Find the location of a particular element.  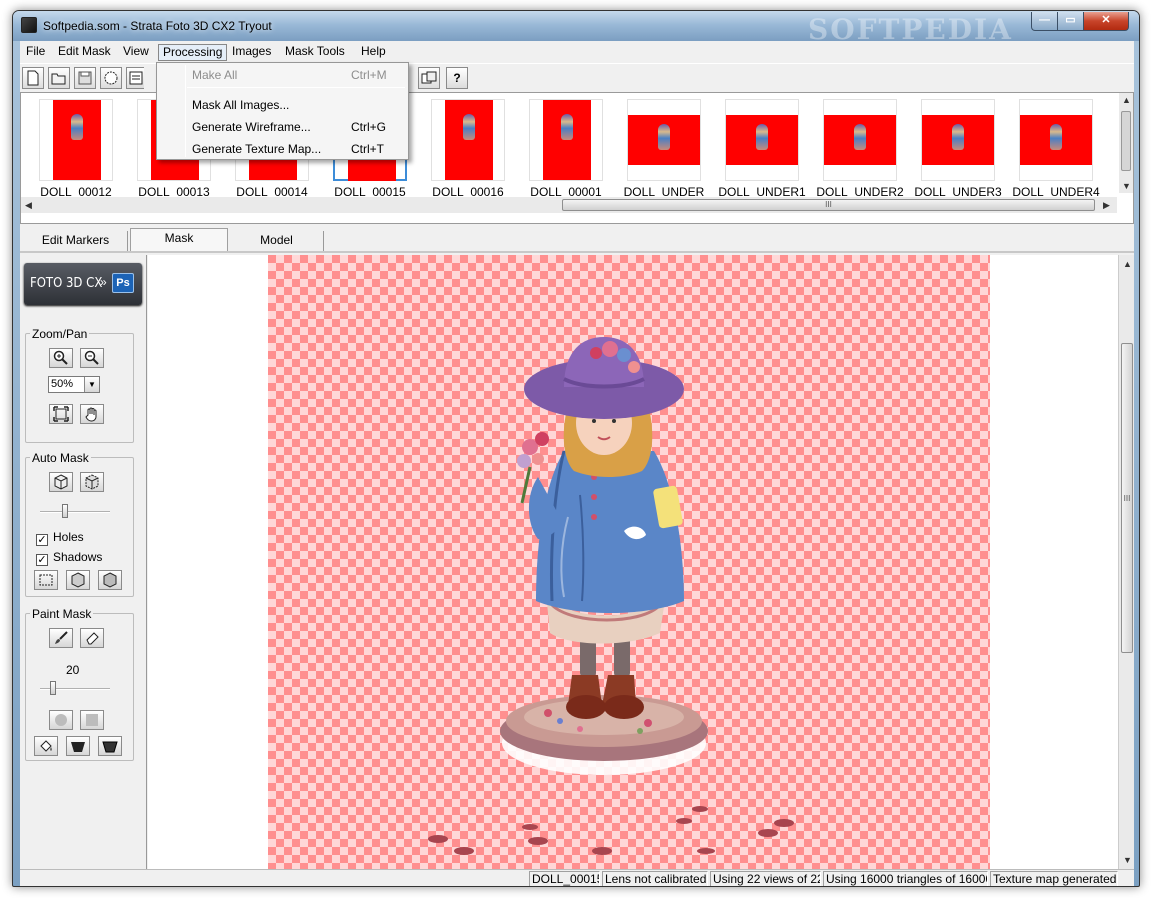

mask-add-button is located at coordinates (78, 580).